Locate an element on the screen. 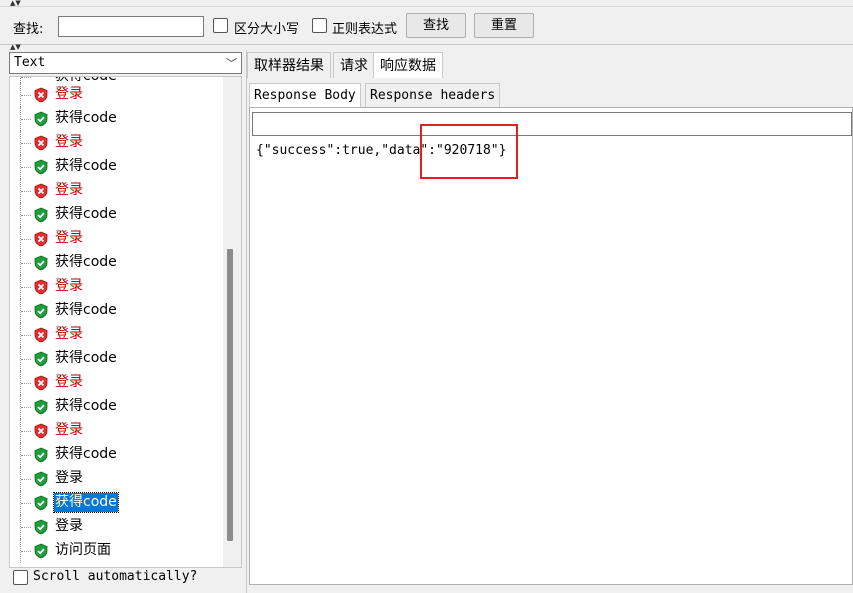 The image size is (853, 593). response-search-input is located at coordinates (552, 124).